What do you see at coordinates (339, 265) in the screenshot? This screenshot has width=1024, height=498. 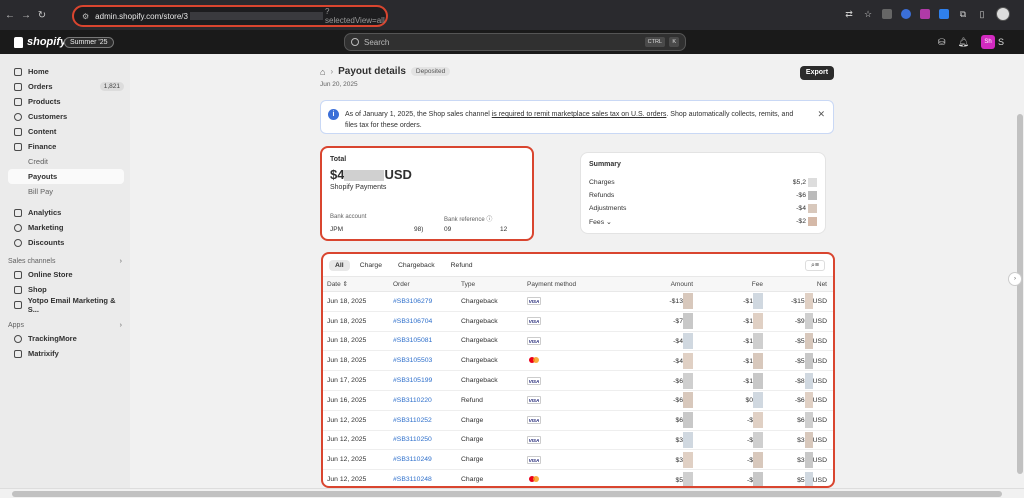 I see `tab-all: All` at bounding box center [339, 265].